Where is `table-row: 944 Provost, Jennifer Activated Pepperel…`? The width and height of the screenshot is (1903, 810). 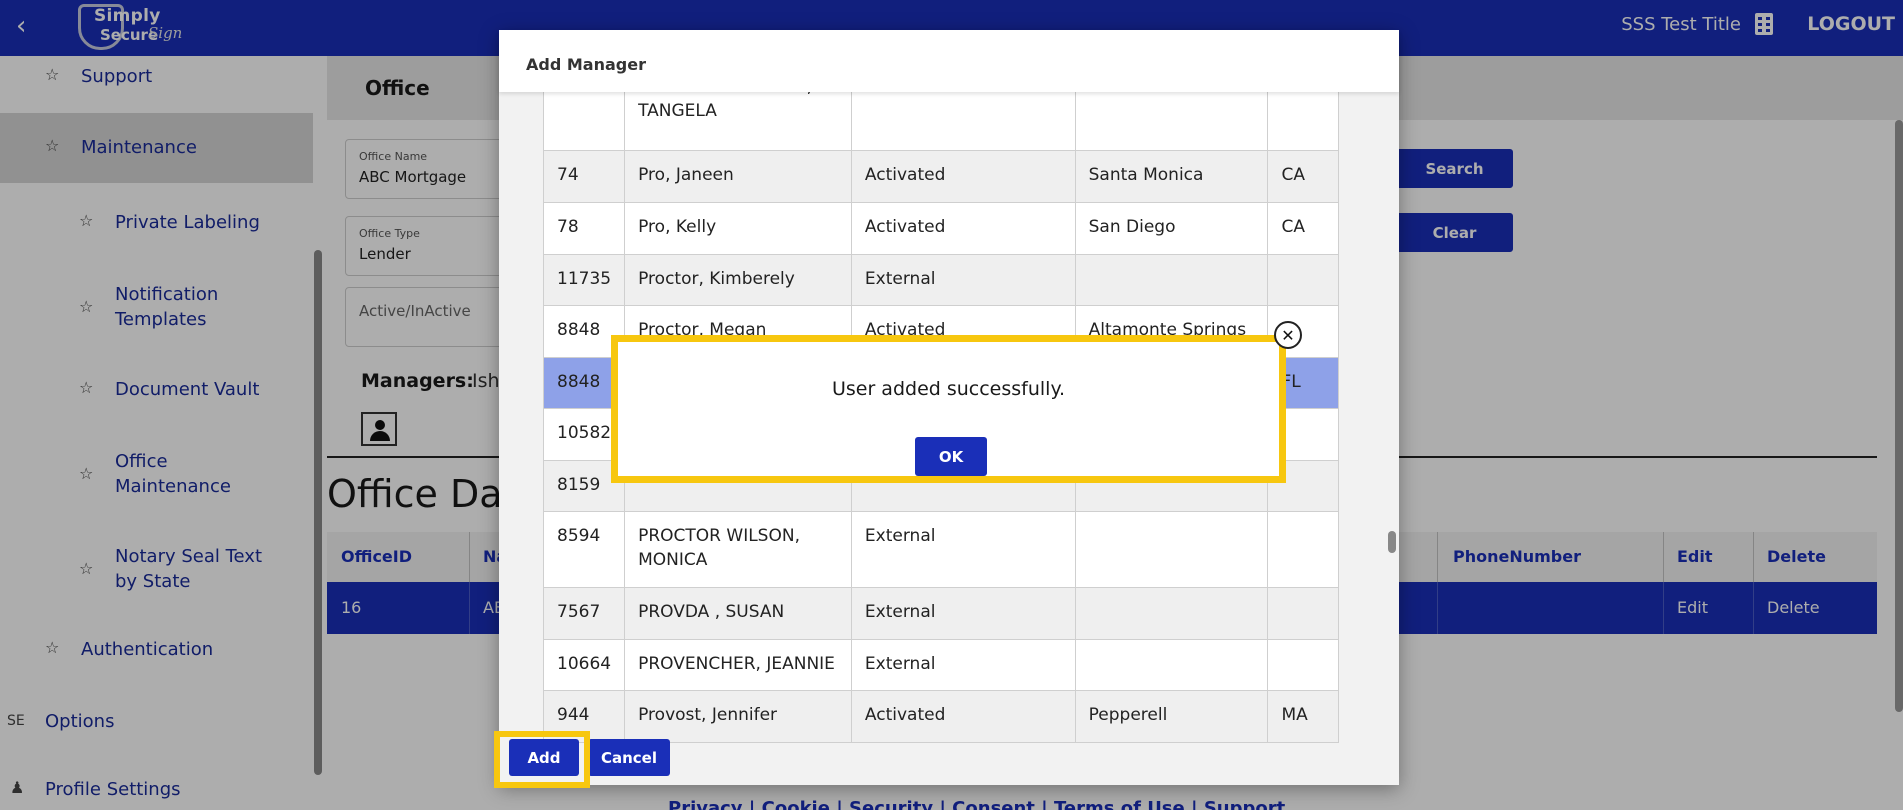
table-row: 944 Provost, Jennifer Activated Pepperel… is located at coordinates (941, 716).